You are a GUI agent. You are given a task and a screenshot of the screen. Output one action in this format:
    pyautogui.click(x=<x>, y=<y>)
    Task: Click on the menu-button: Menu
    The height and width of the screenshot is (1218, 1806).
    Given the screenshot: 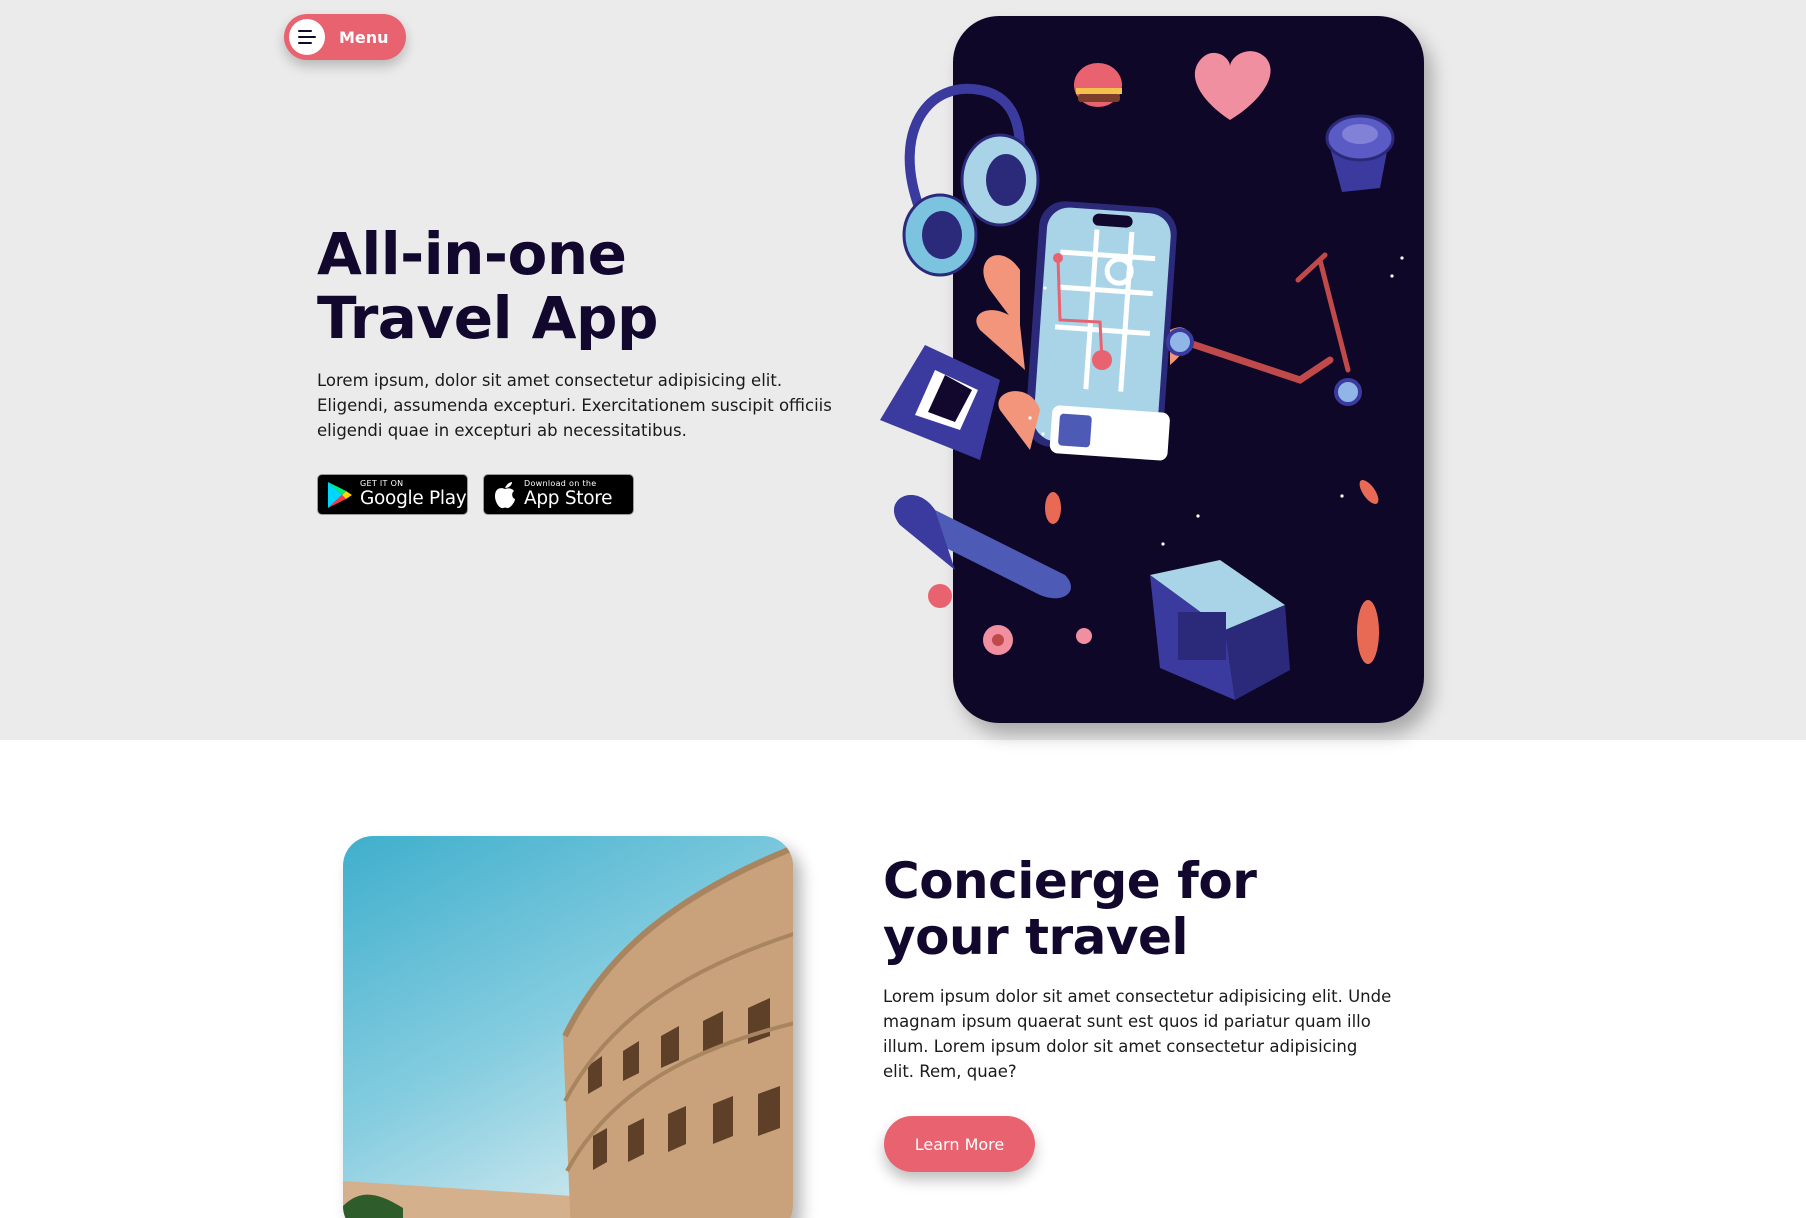 What is the action you would take?
    pyautogui.click(x=345, y=37)
    